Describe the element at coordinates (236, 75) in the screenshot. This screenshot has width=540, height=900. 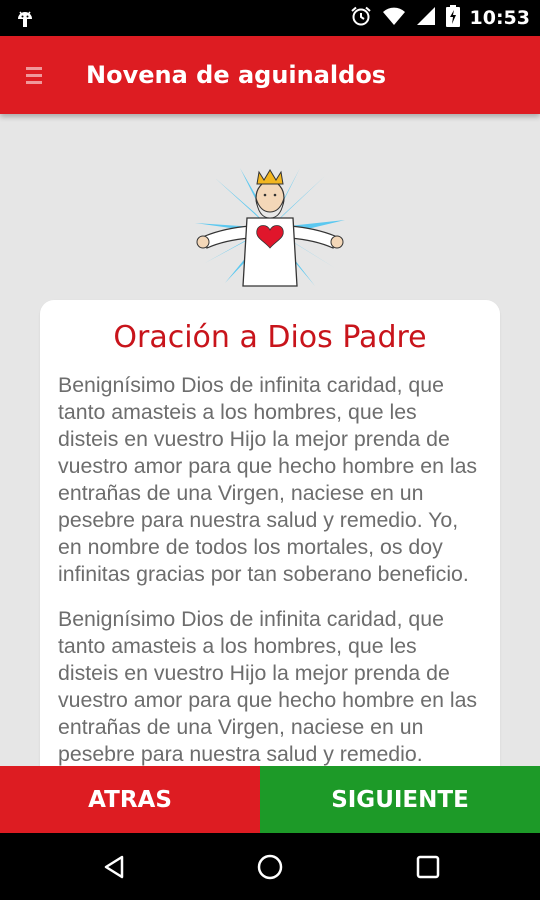
I see `app-title: Novena de aguinaldos` at that location.